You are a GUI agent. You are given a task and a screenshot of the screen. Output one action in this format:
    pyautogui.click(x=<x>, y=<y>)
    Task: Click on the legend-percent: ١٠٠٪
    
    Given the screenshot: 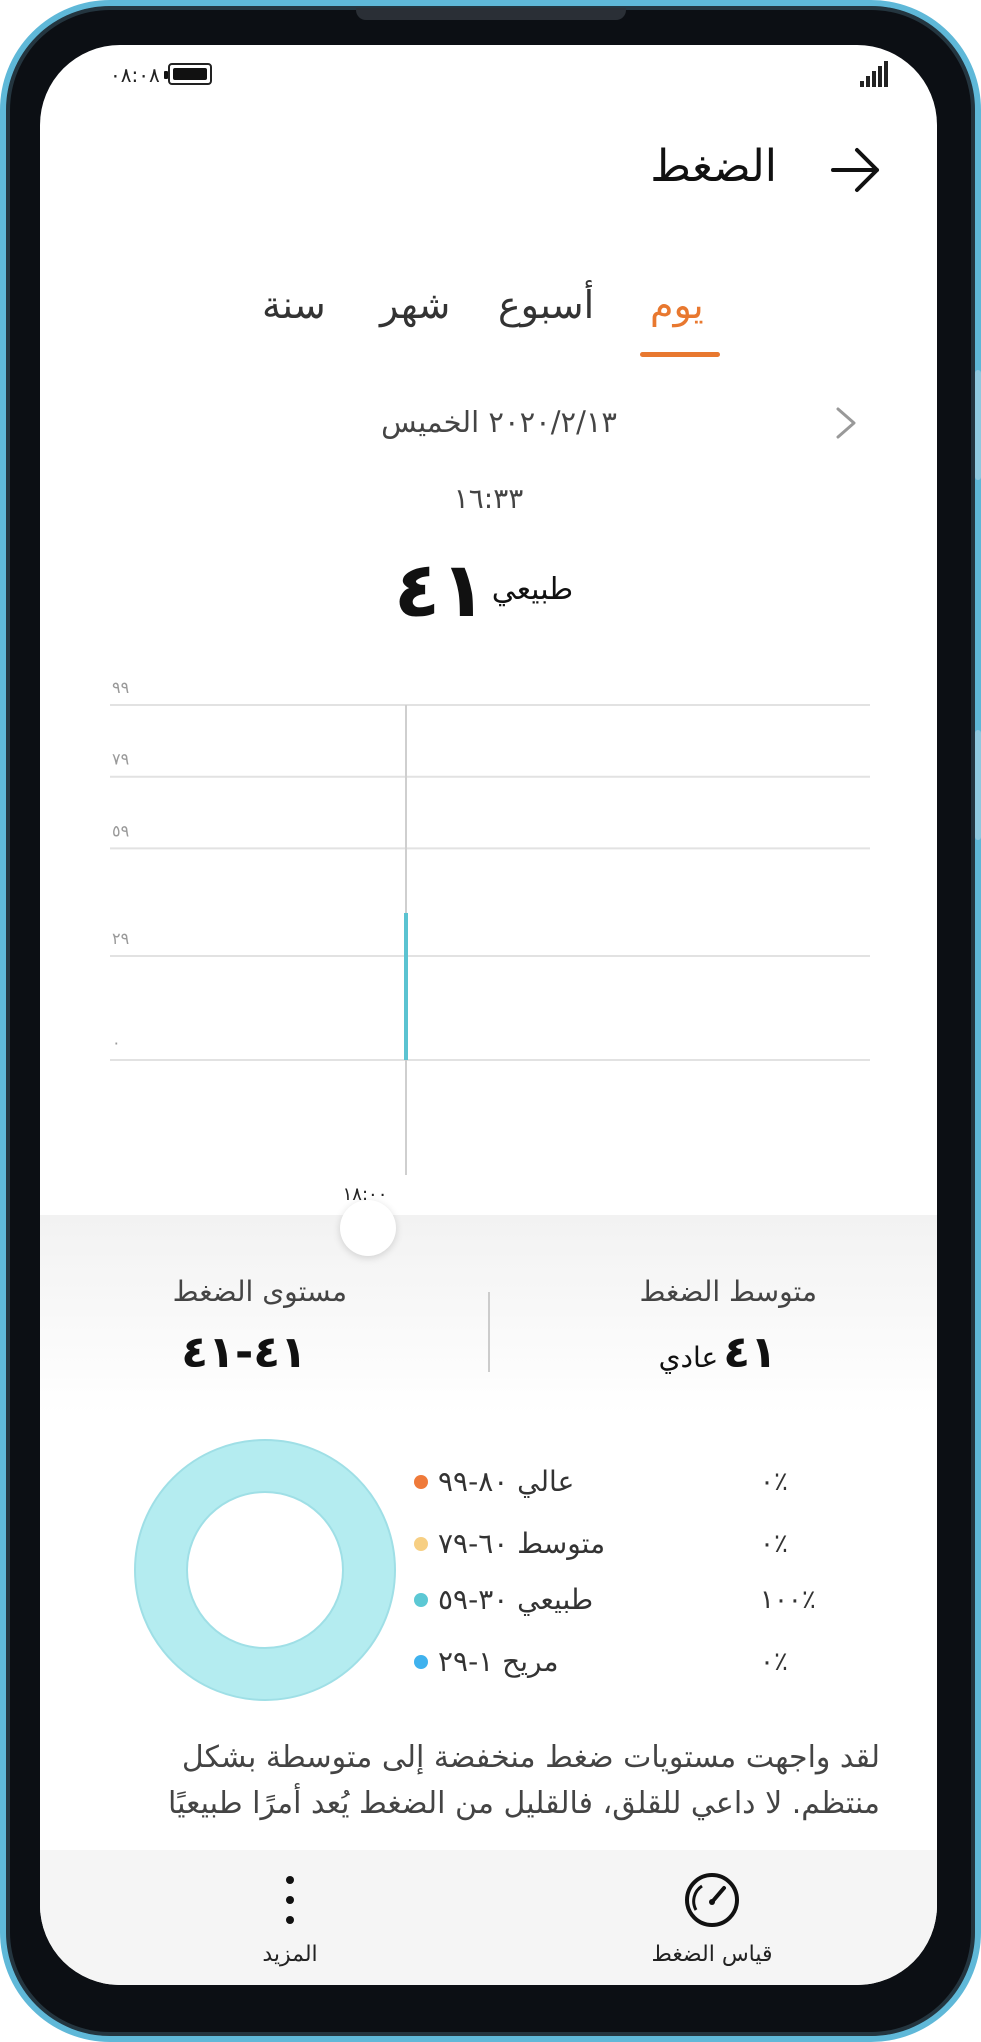 What is the action you would take?
    pyautogui.click(x=788, y=1600)
    